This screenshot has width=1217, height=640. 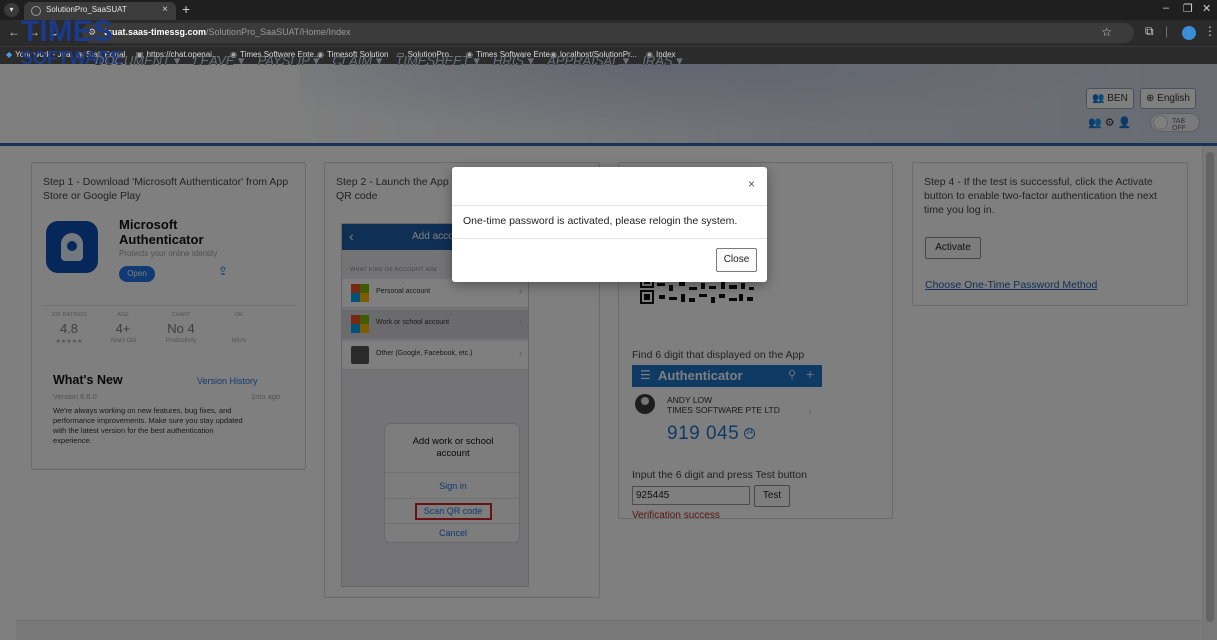 What do you see at coordinates (1149, 31) in the screenshot?
I see `extensions-icon: ⧉` at bounding box center [1149, 31].